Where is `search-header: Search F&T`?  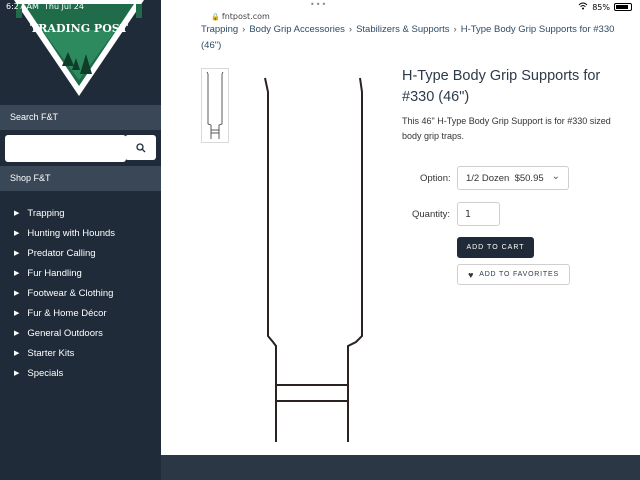 search-header: Search F&T is located at coordinates (80, 117).